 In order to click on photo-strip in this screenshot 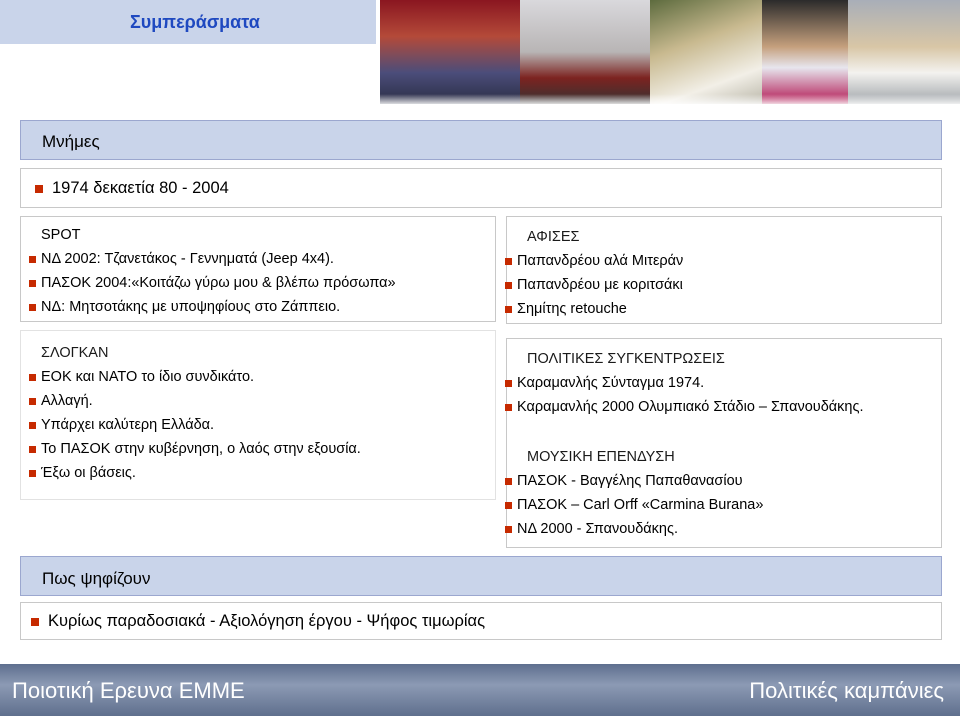, I will do `click(670, 52)`.